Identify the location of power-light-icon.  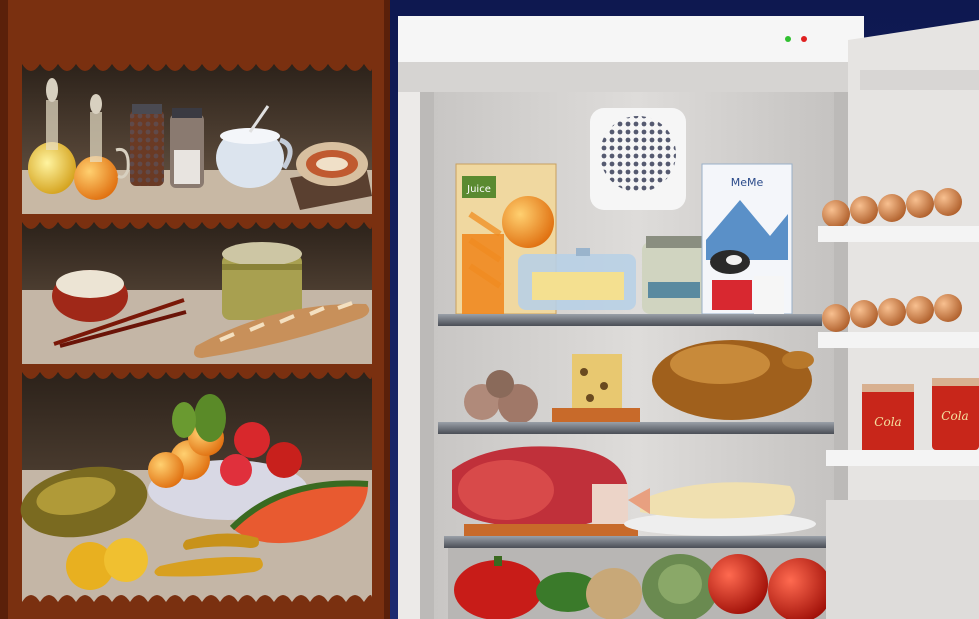
(788, 39).